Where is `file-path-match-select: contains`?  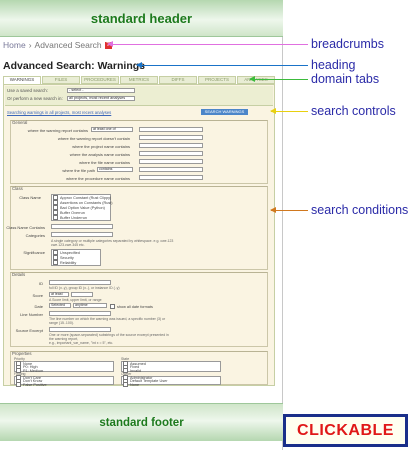
file-path-match-select: contains is located at coordinates (115, 169).